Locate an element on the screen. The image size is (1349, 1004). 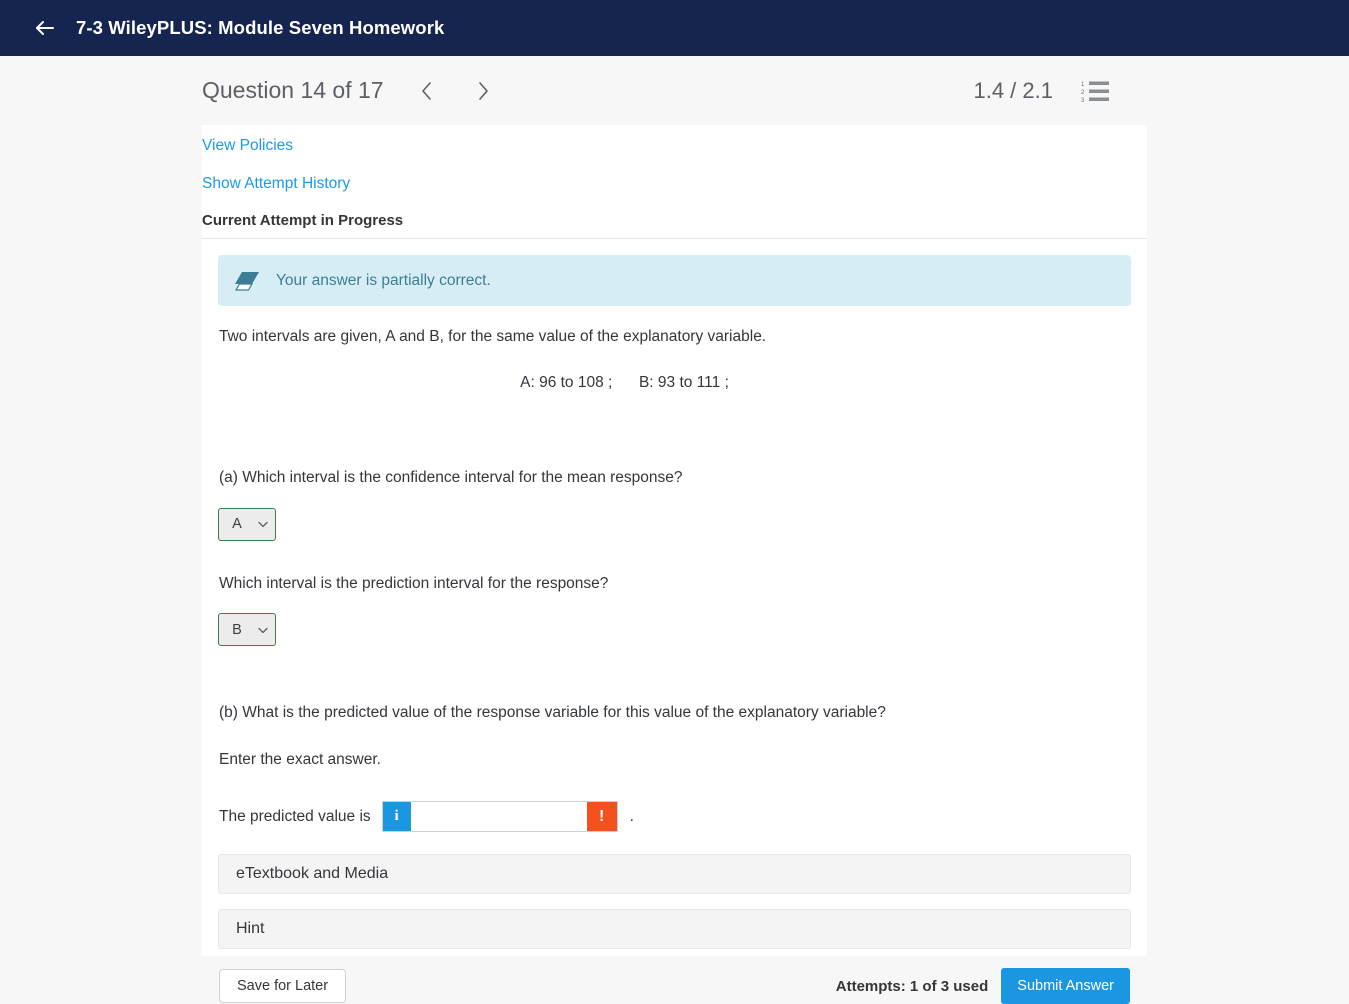
answer-label: The predicted value is is located at coordinates (295, 817).